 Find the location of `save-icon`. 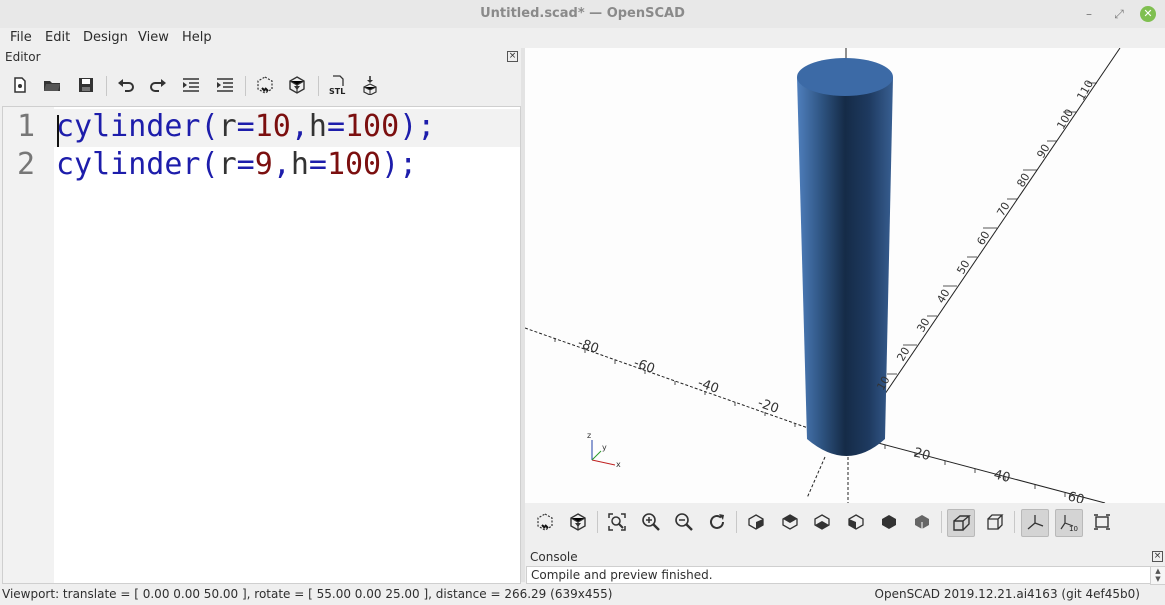

save-icon is located at coordinates (86, 85).